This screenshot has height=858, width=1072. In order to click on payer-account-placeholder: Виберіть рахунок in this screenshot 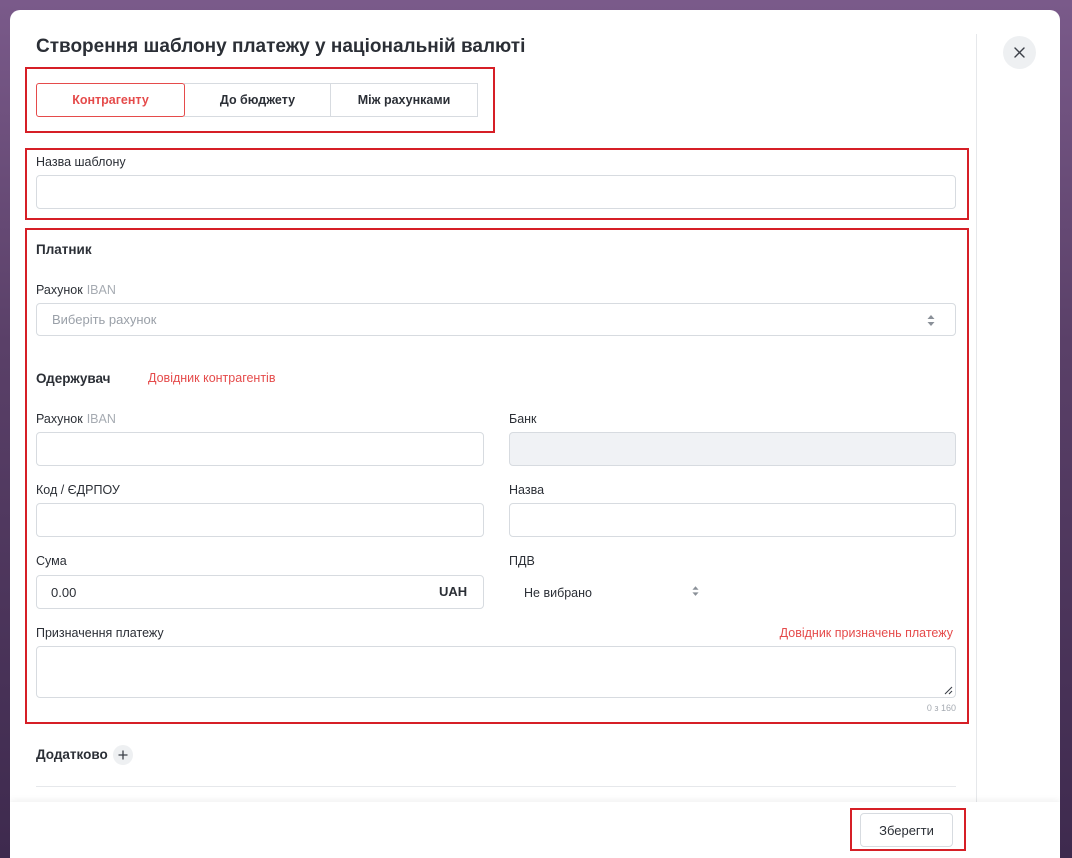, I will do `click(104, 319)`.